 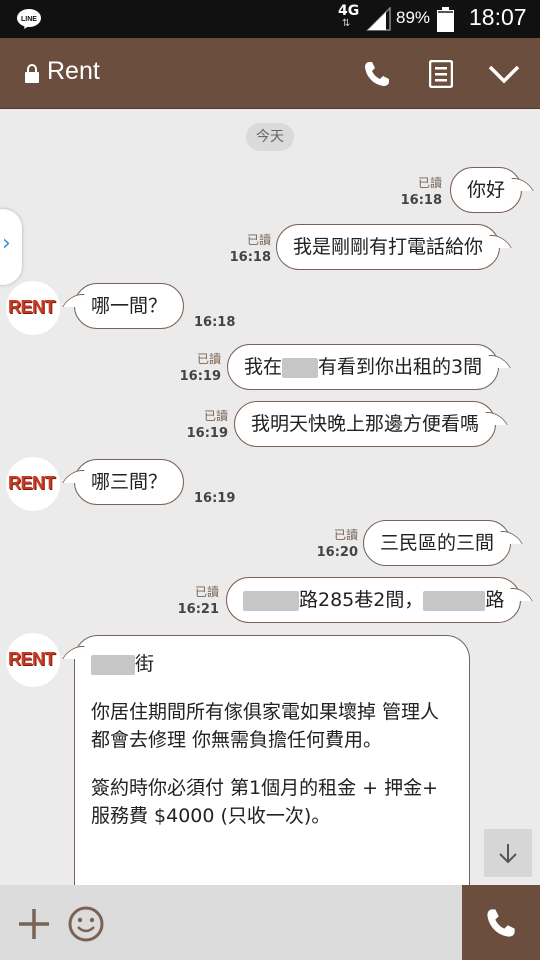 I want to click on voice-call-button, so click(x=377, y=74).